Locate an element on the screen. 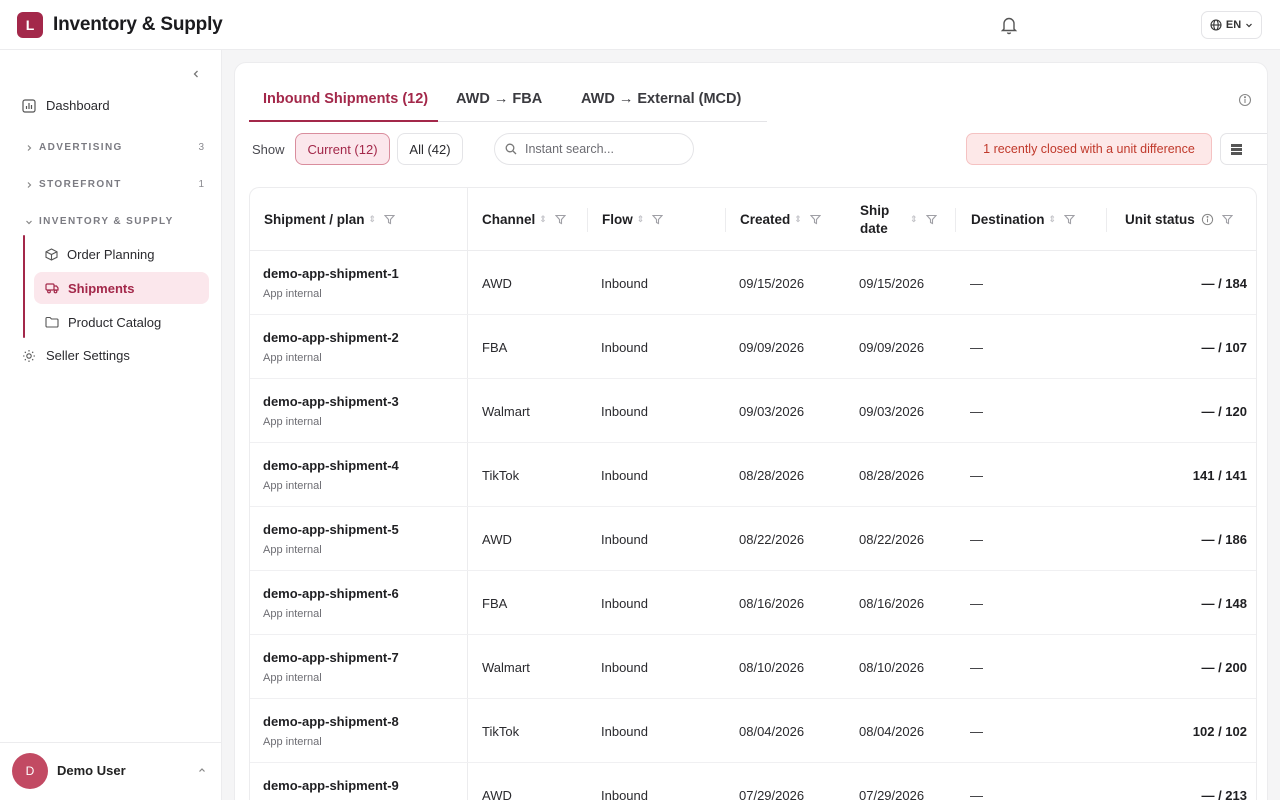 This screenshot has width=1280, height=800. column-header-flow: Flow ⇕ is located at coordinates (664, 219).